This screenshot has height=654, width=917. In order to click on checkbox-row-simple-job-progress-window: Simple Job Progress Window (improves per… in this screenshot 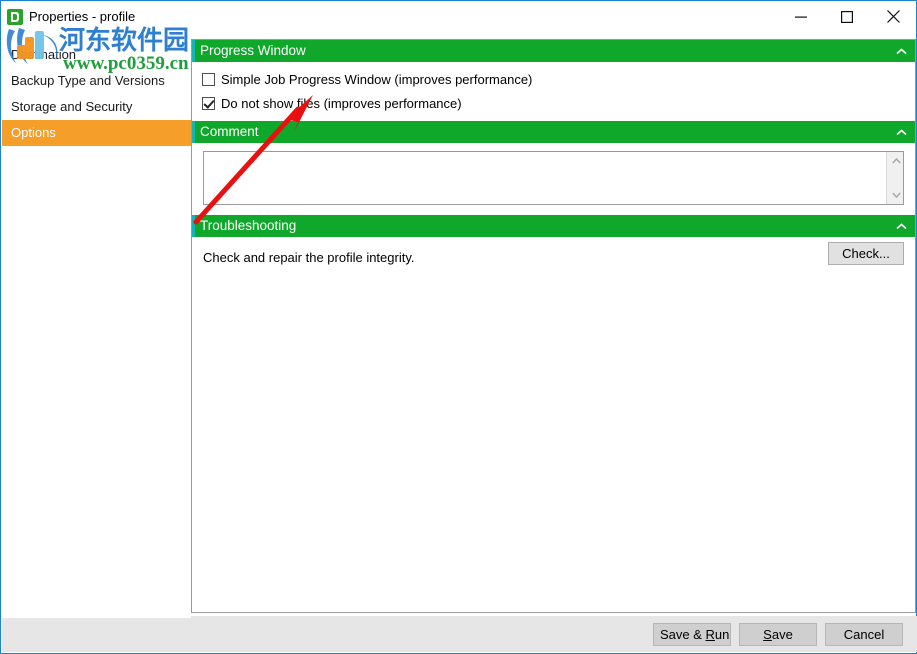, I will do `click(553, 79)`.